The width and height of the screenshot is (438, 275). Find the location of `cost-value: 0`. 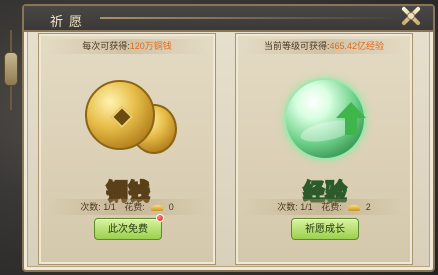

cost-value: 0 is located at coordinates (171, 207).